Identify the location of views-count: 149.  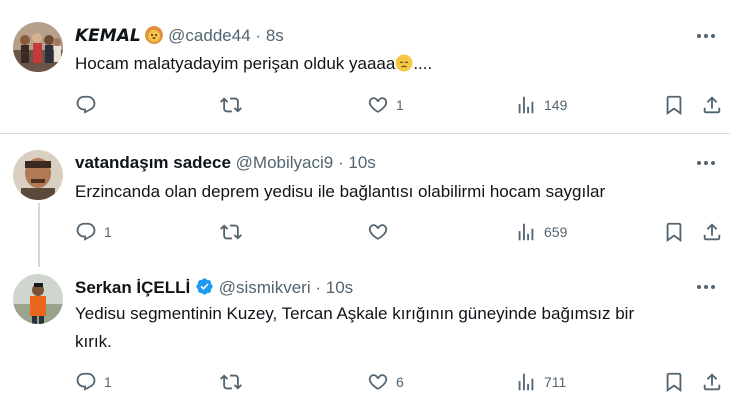
(556, 105).